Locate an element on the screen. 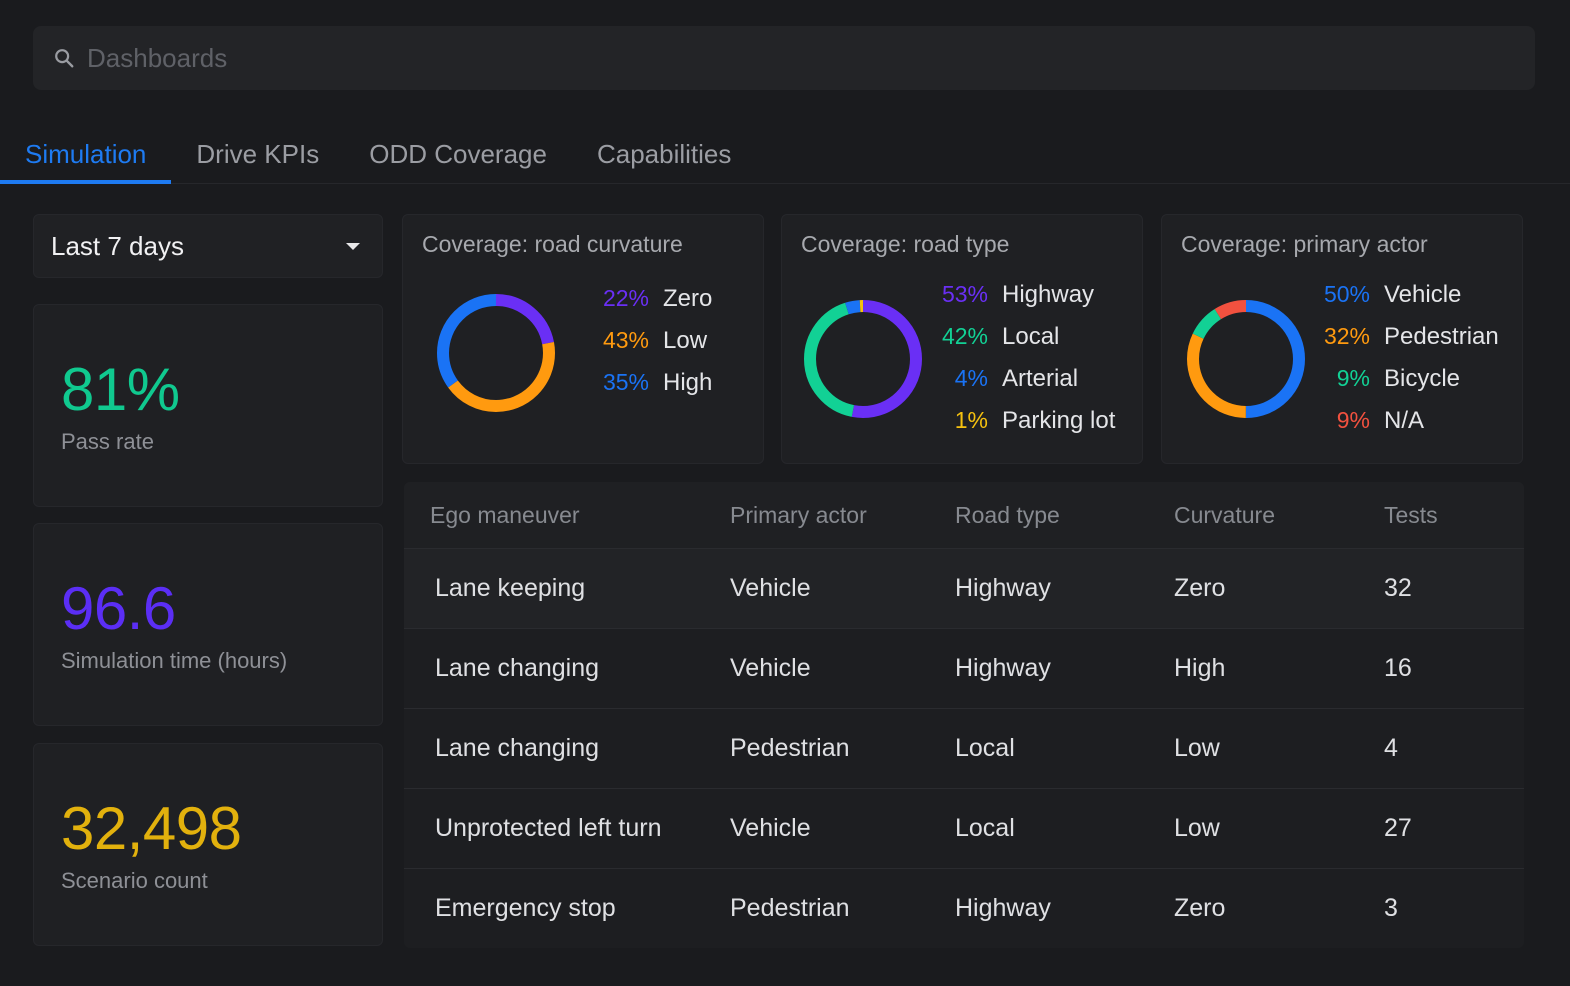 The image size is (1570, 986). legend-pct: 4% is located at coordinates (971, 378).